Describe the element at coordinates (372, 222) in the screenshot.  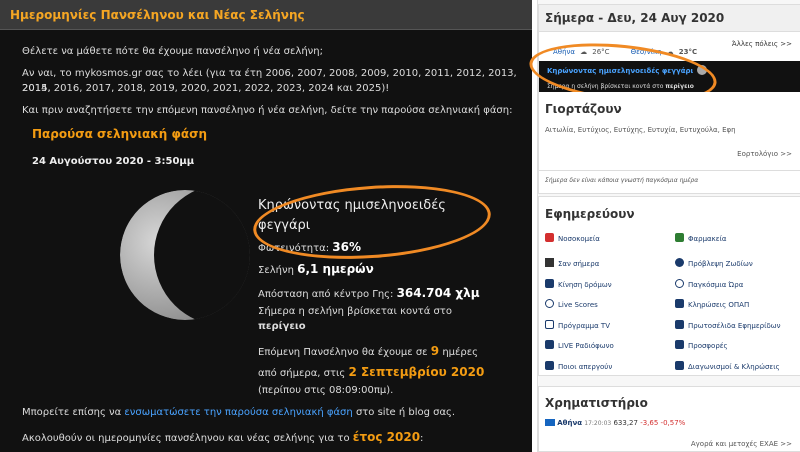
I see `annotation-circle` at that location.